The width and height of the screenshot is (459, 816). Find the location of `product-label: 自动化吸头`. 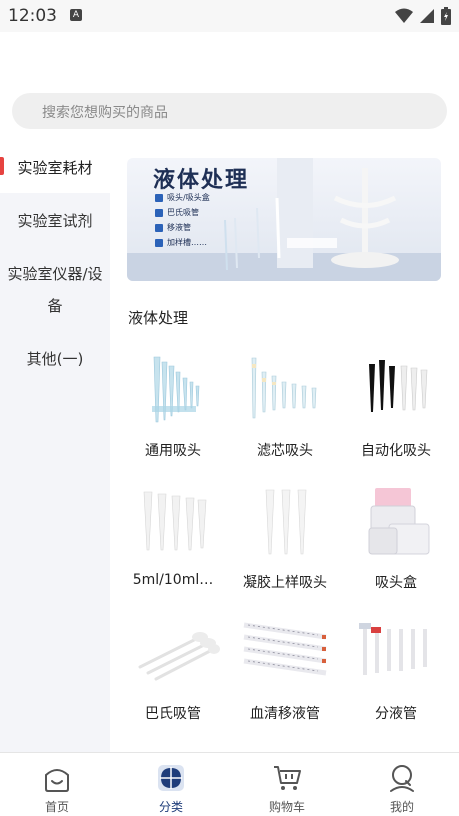

product-label: 自动化吸头 is located at coordinates (396, 451).